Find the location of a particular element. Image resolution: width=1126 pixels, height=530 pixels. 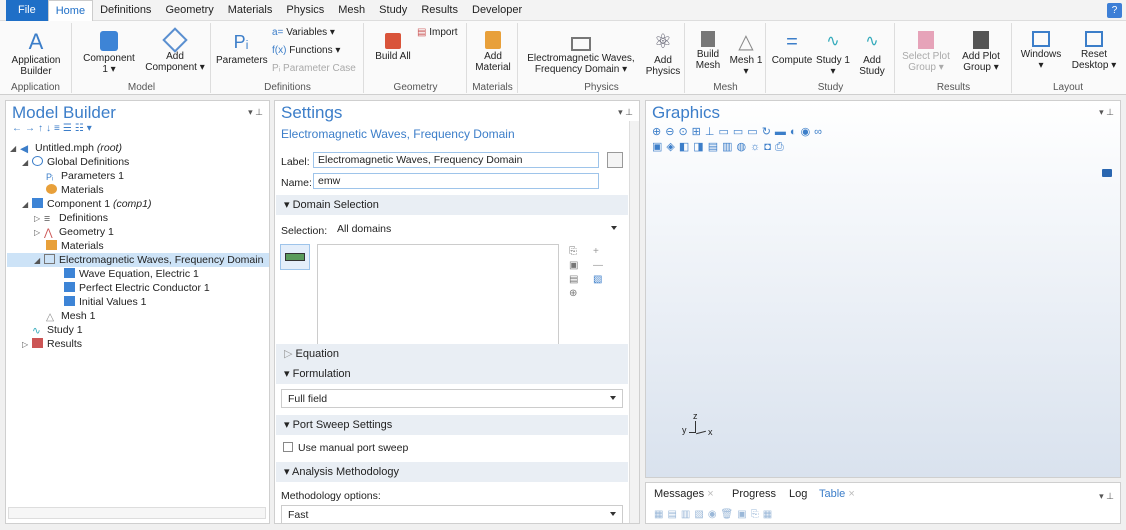

mesh1-button: △ Mesh 1 ▾ is located at coordinates (746, 54).